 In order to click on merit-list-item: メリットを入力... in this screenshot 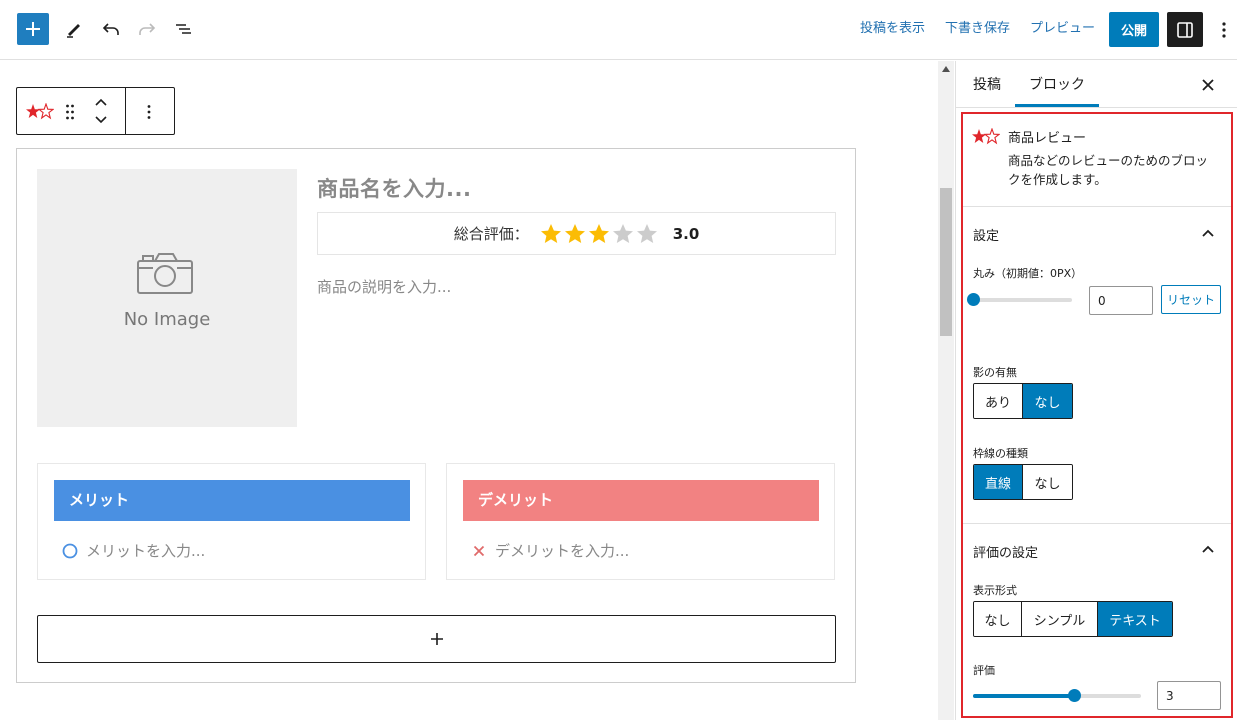, I will do `click(133, 550)`.